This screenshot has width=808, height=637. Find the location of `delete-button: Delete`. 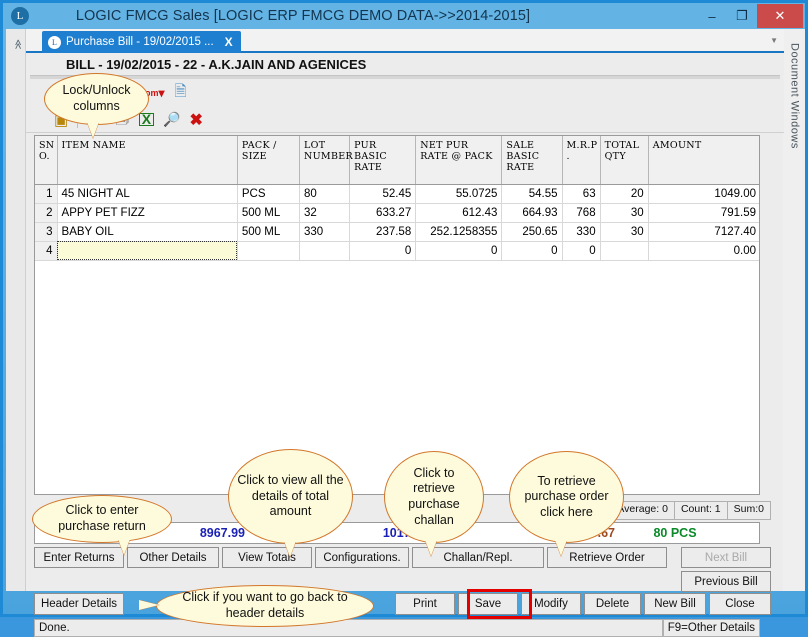

delete-button: Delete is located at coordinates (612, 604).